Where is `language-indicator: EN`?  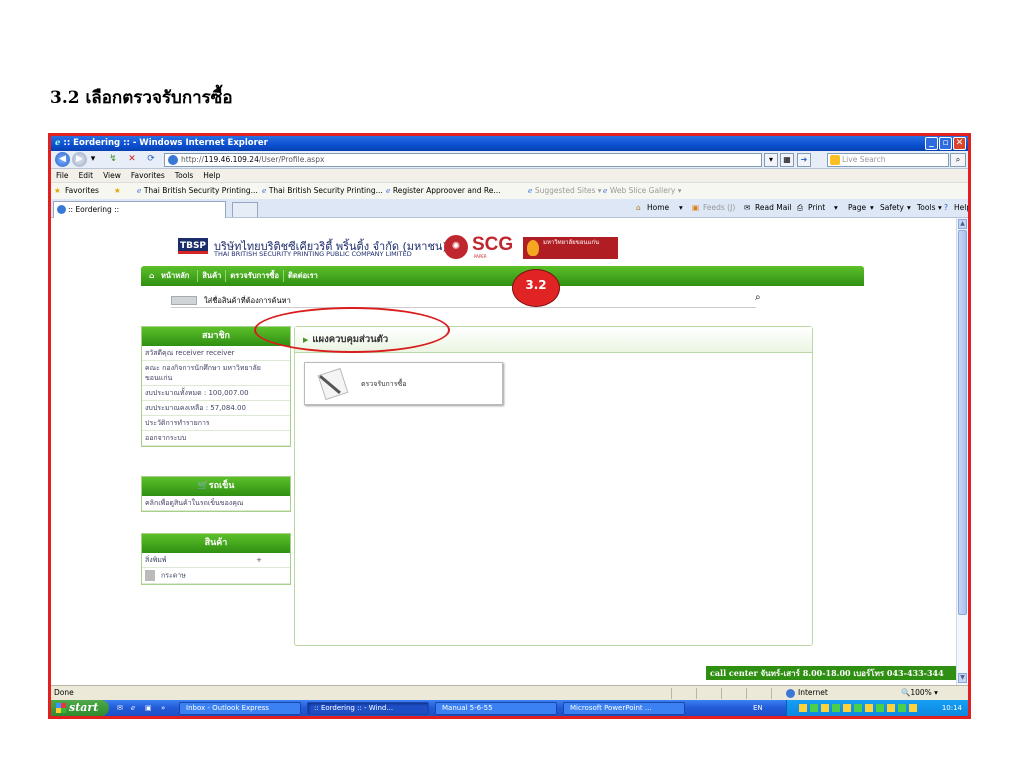 language-indicator: EN is located at coordinates (758, 708).